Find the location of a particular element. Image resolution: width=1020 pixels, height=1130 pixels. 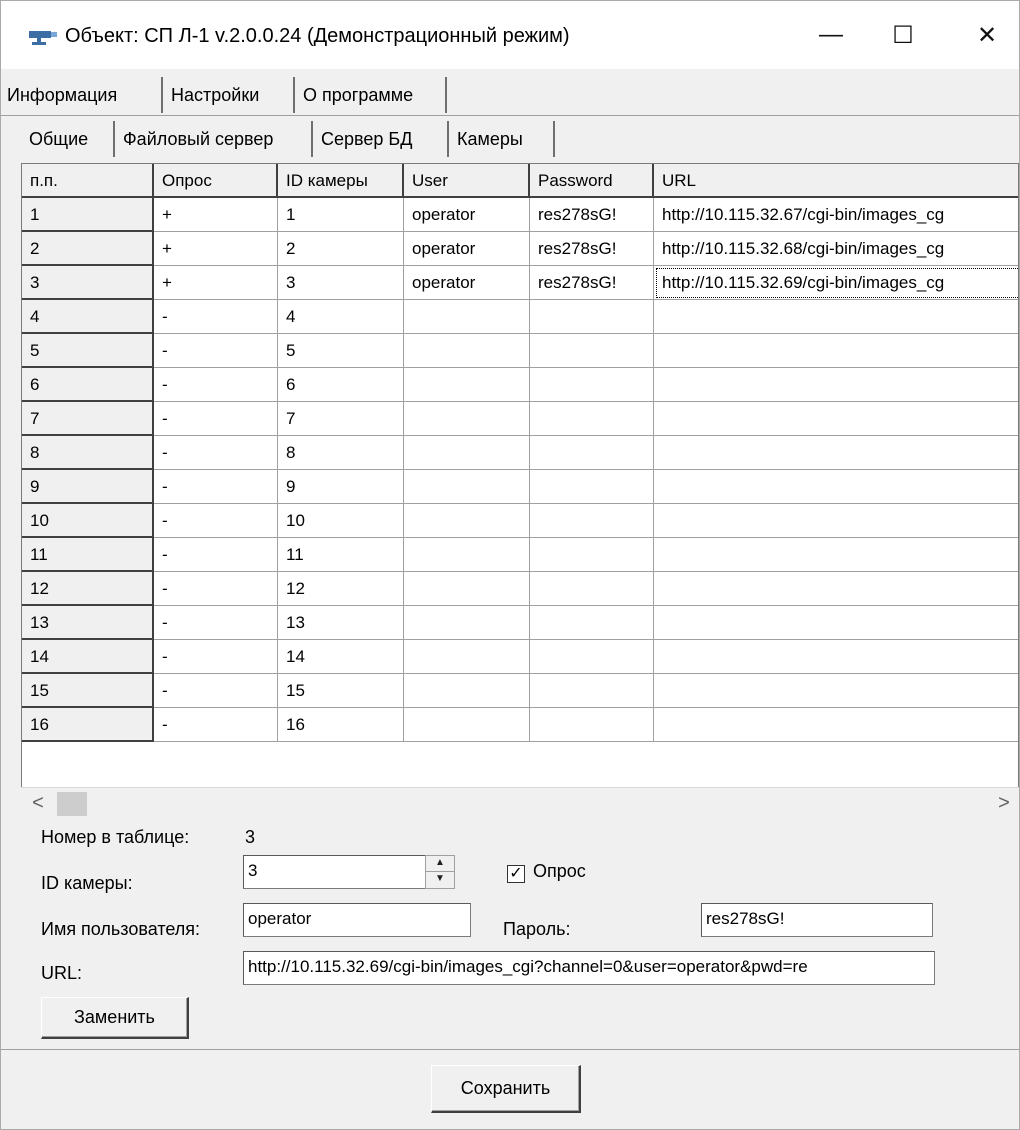

cell-number: 3 is located at coordinates (88, 283).